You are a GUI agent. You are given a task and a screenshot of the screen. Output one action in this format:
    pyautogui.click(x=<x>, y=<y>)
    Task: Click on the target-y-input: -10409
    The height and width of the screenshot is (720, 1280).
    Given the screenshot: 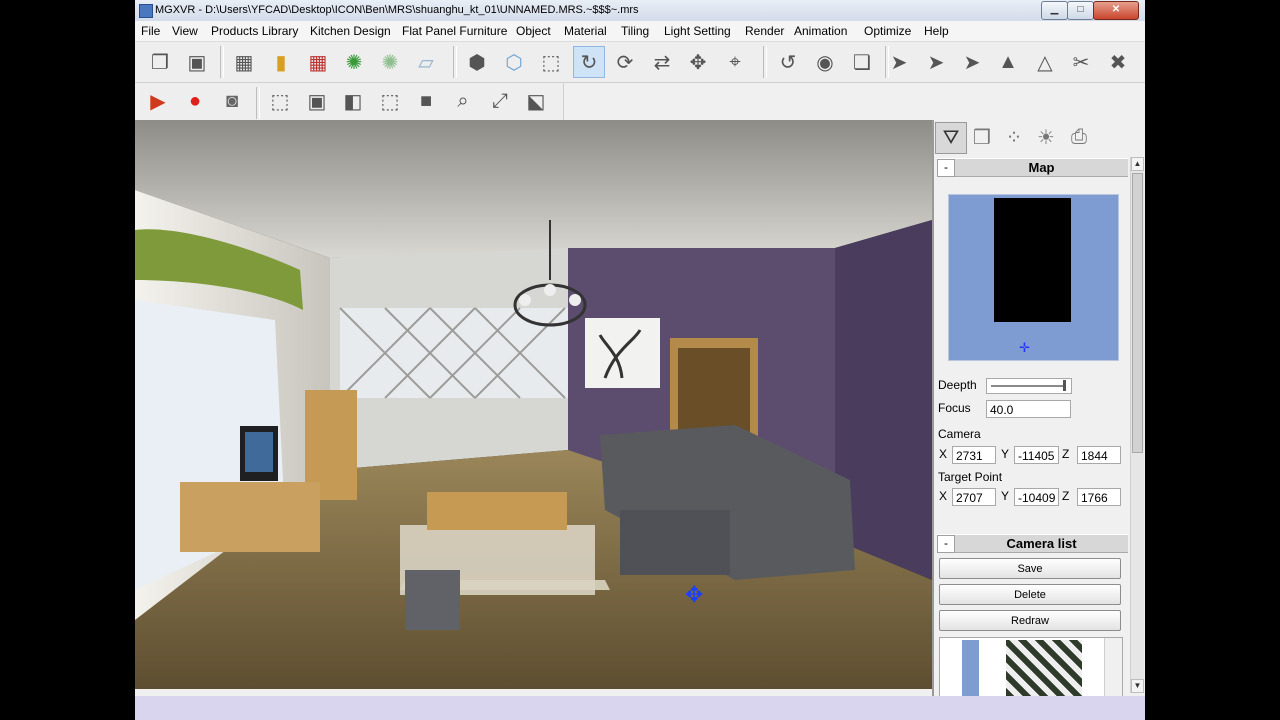 What is the action you would take?
    pyautogui.click(x=1036, y=497)
    